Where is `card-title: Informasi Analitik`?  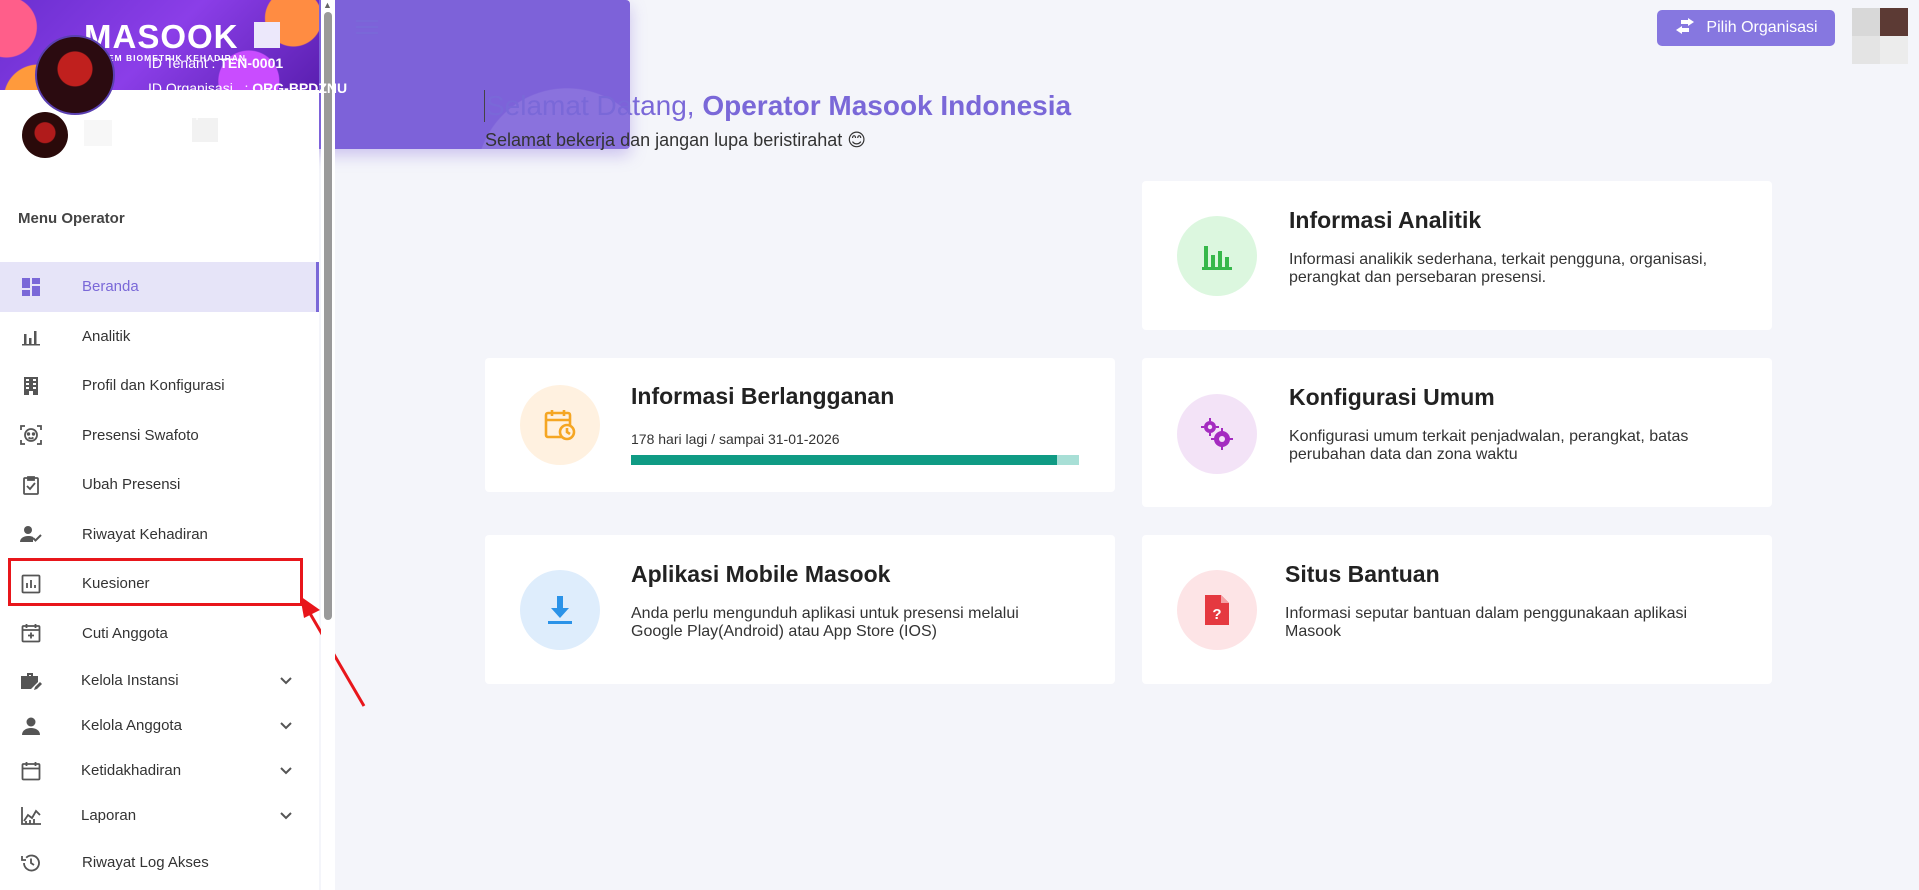 card-title: Informasi Analitik is located at coordinates (1385, 220).